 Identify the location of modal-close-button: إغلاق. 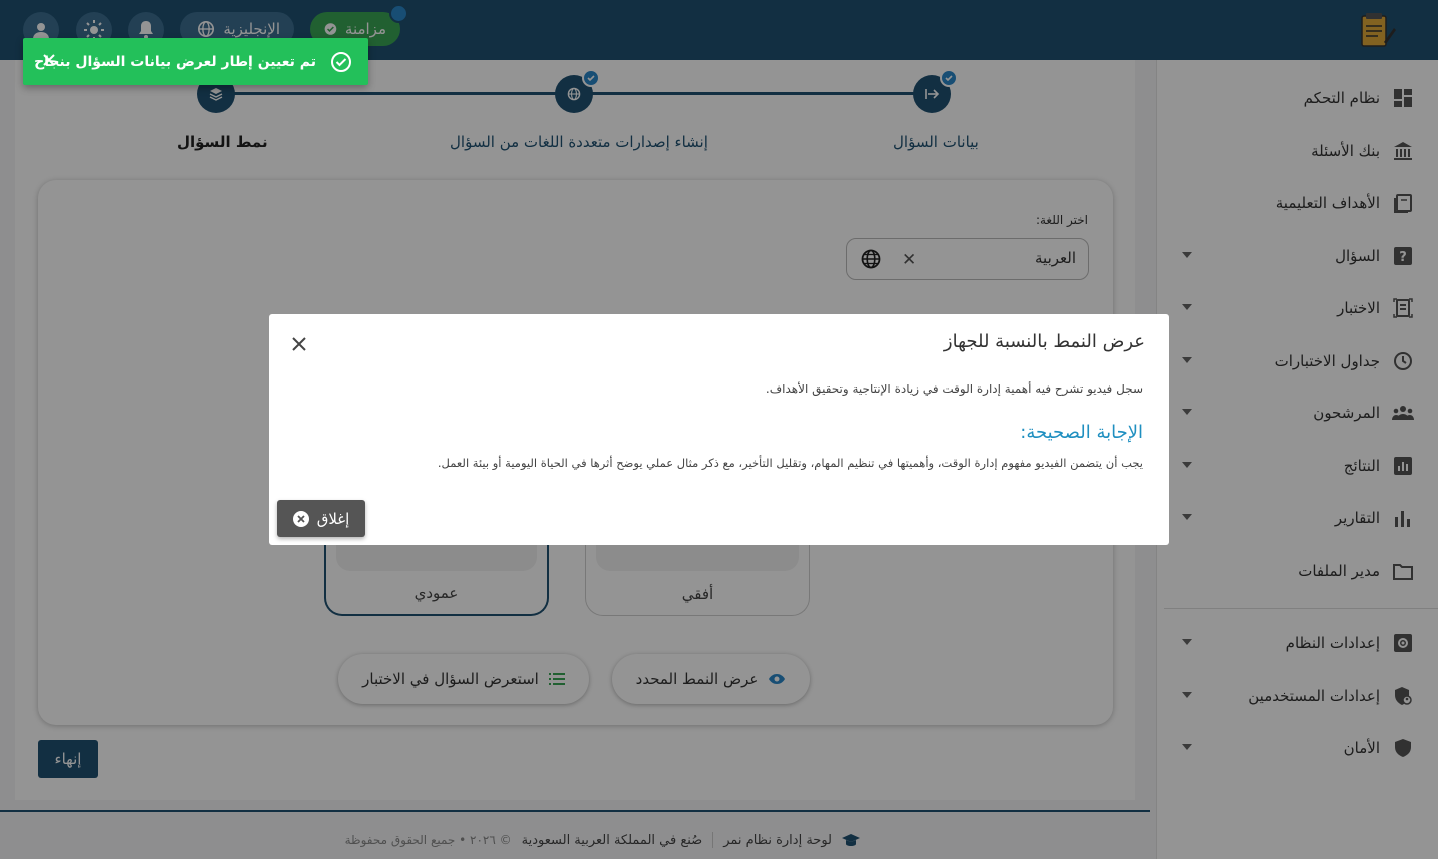
(321, 518).